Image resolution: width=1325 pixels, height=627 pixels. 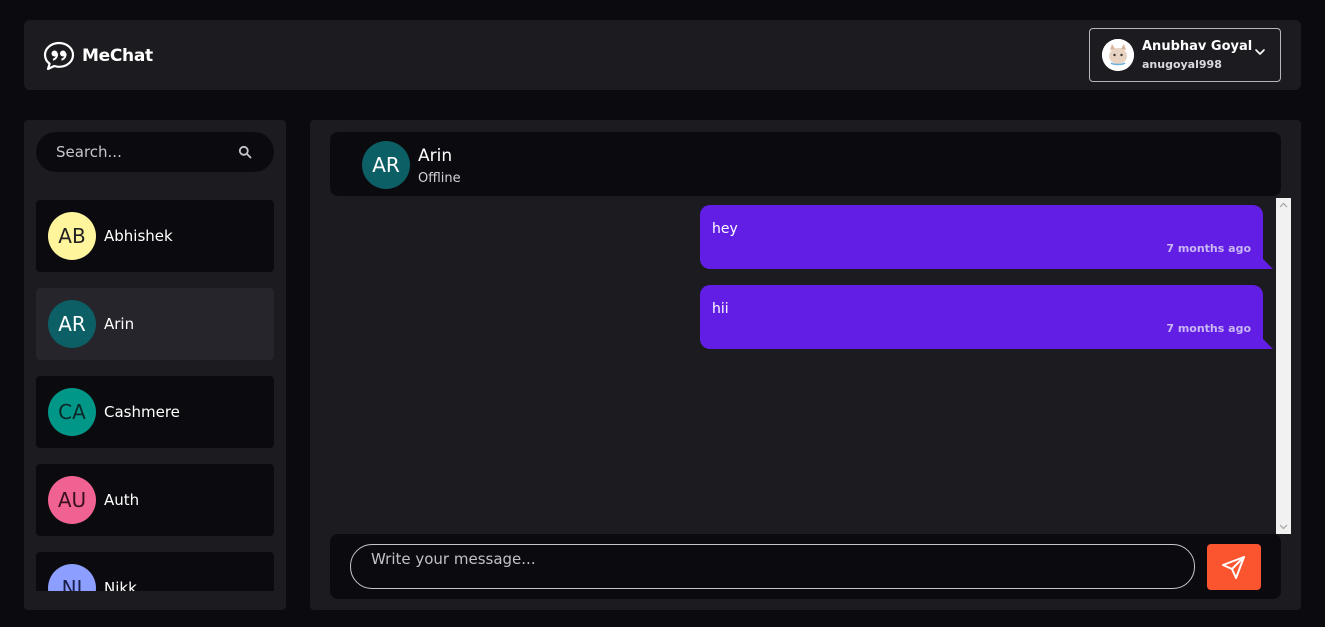 I want to click on contact-avatar: AR, so click(x=72, y=324).